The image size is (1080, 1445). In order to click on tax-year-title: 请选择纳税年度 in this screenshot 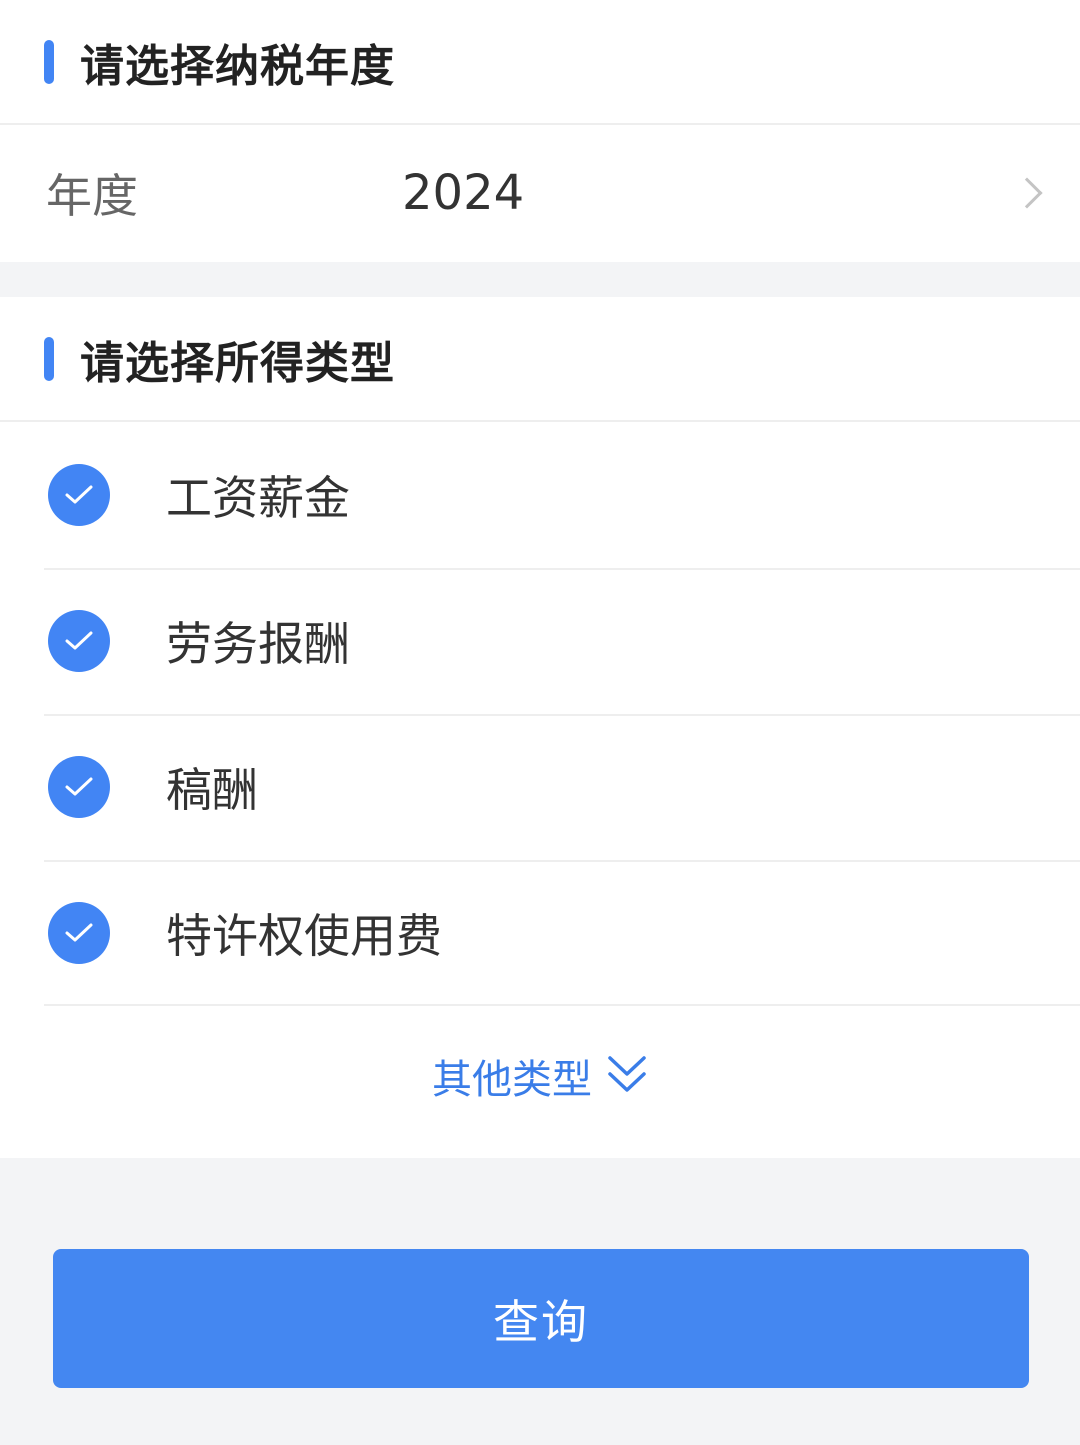, I will do `click(237, 66)`.